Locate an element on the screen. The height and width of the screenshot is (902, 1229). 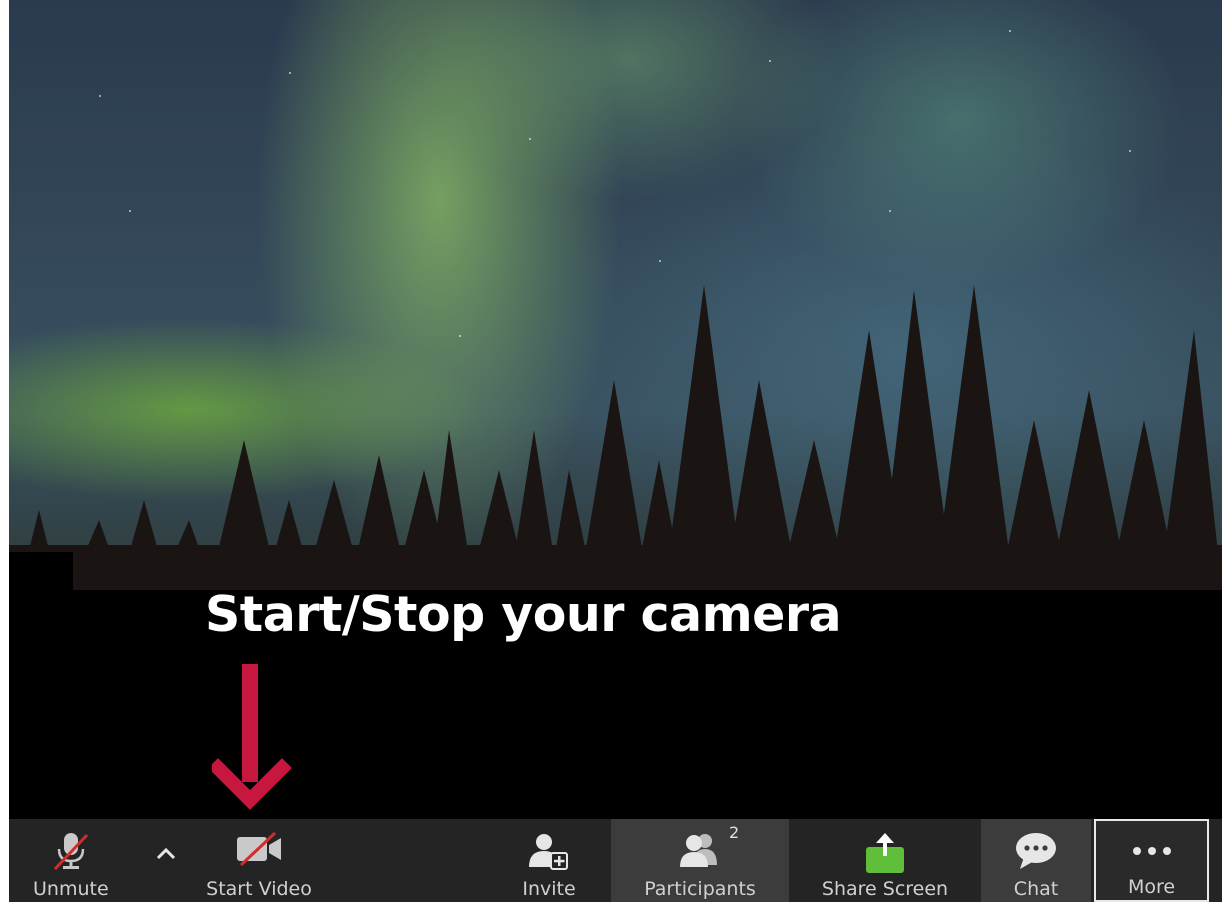
more-label: More is located at coordinates (1151, 887).